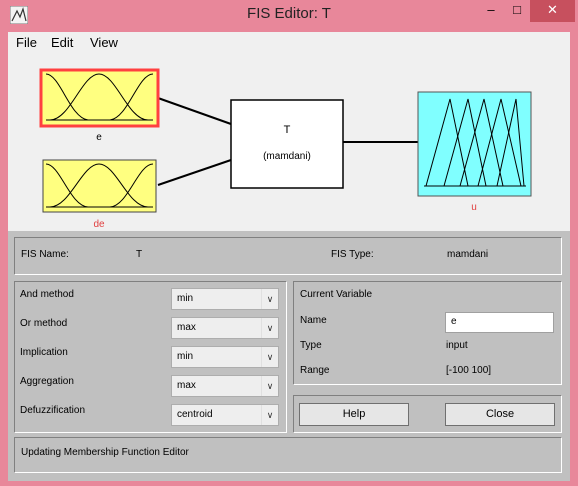 This screenshot has width=578, height=486. Describe the element at coordinates (288, 256) in the screenshot. I see `fis-info-box: FIS Name: T FIS Type: mamdani` at that location.